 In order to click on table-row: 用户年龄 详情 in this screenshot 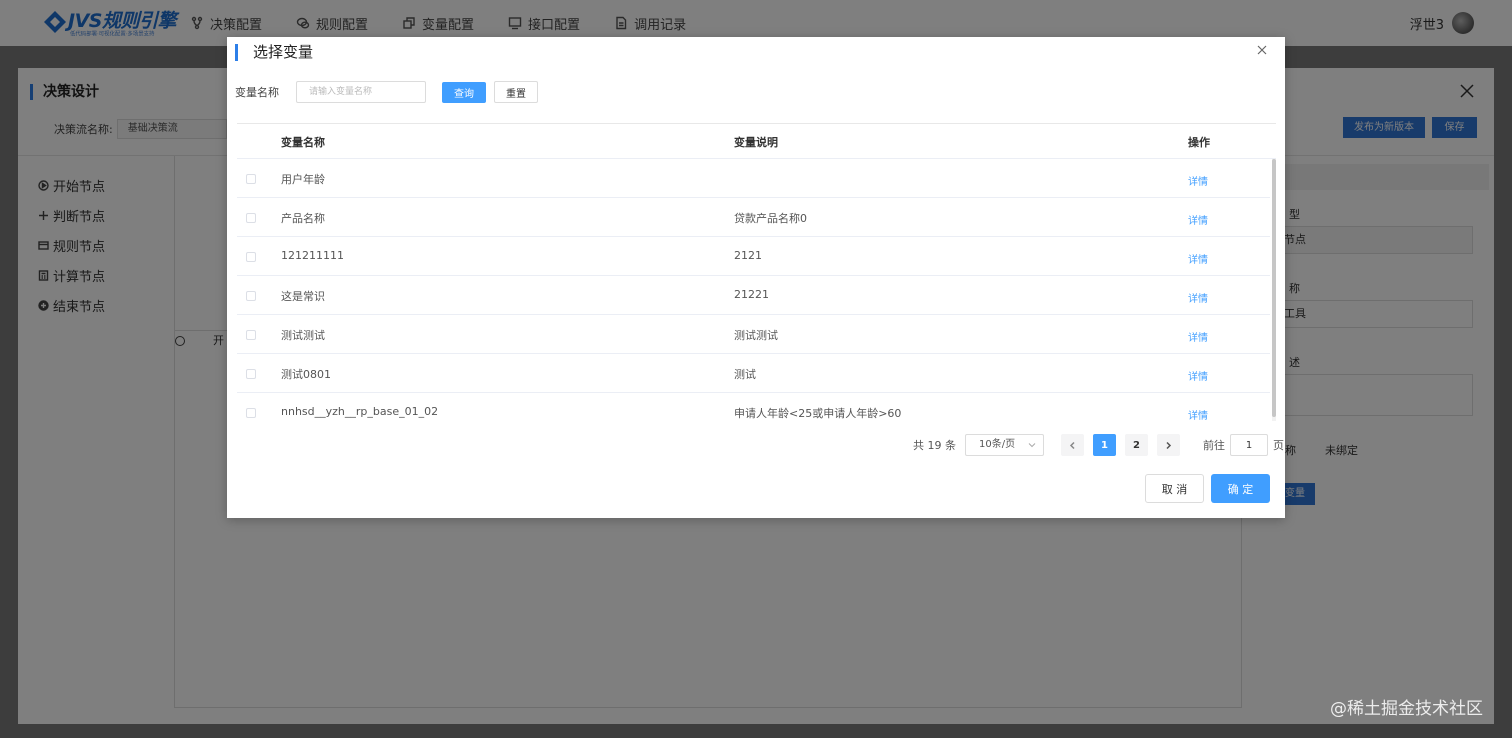, I will do `click(753, 178)`.